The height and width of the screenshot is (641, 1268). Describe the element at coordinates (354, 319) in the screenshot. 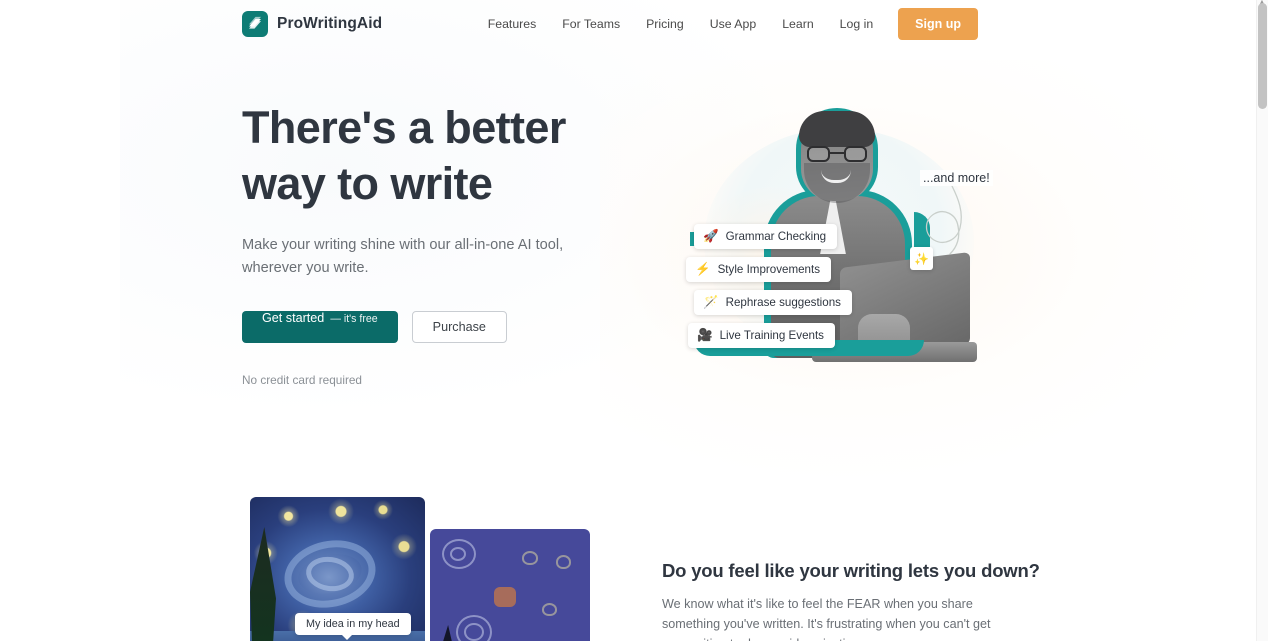

I see `get-started-free-note: — it's free` at that location.